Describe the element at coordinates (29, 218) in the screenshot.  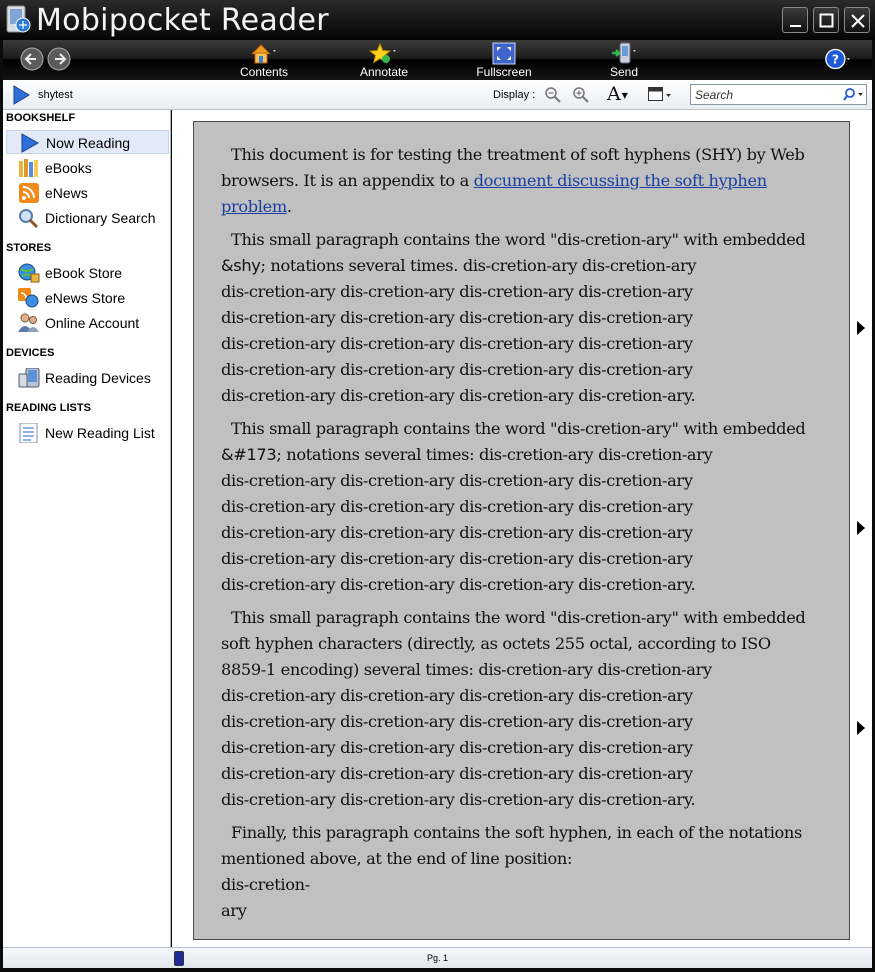
I see `magnifier-icon` at that location.